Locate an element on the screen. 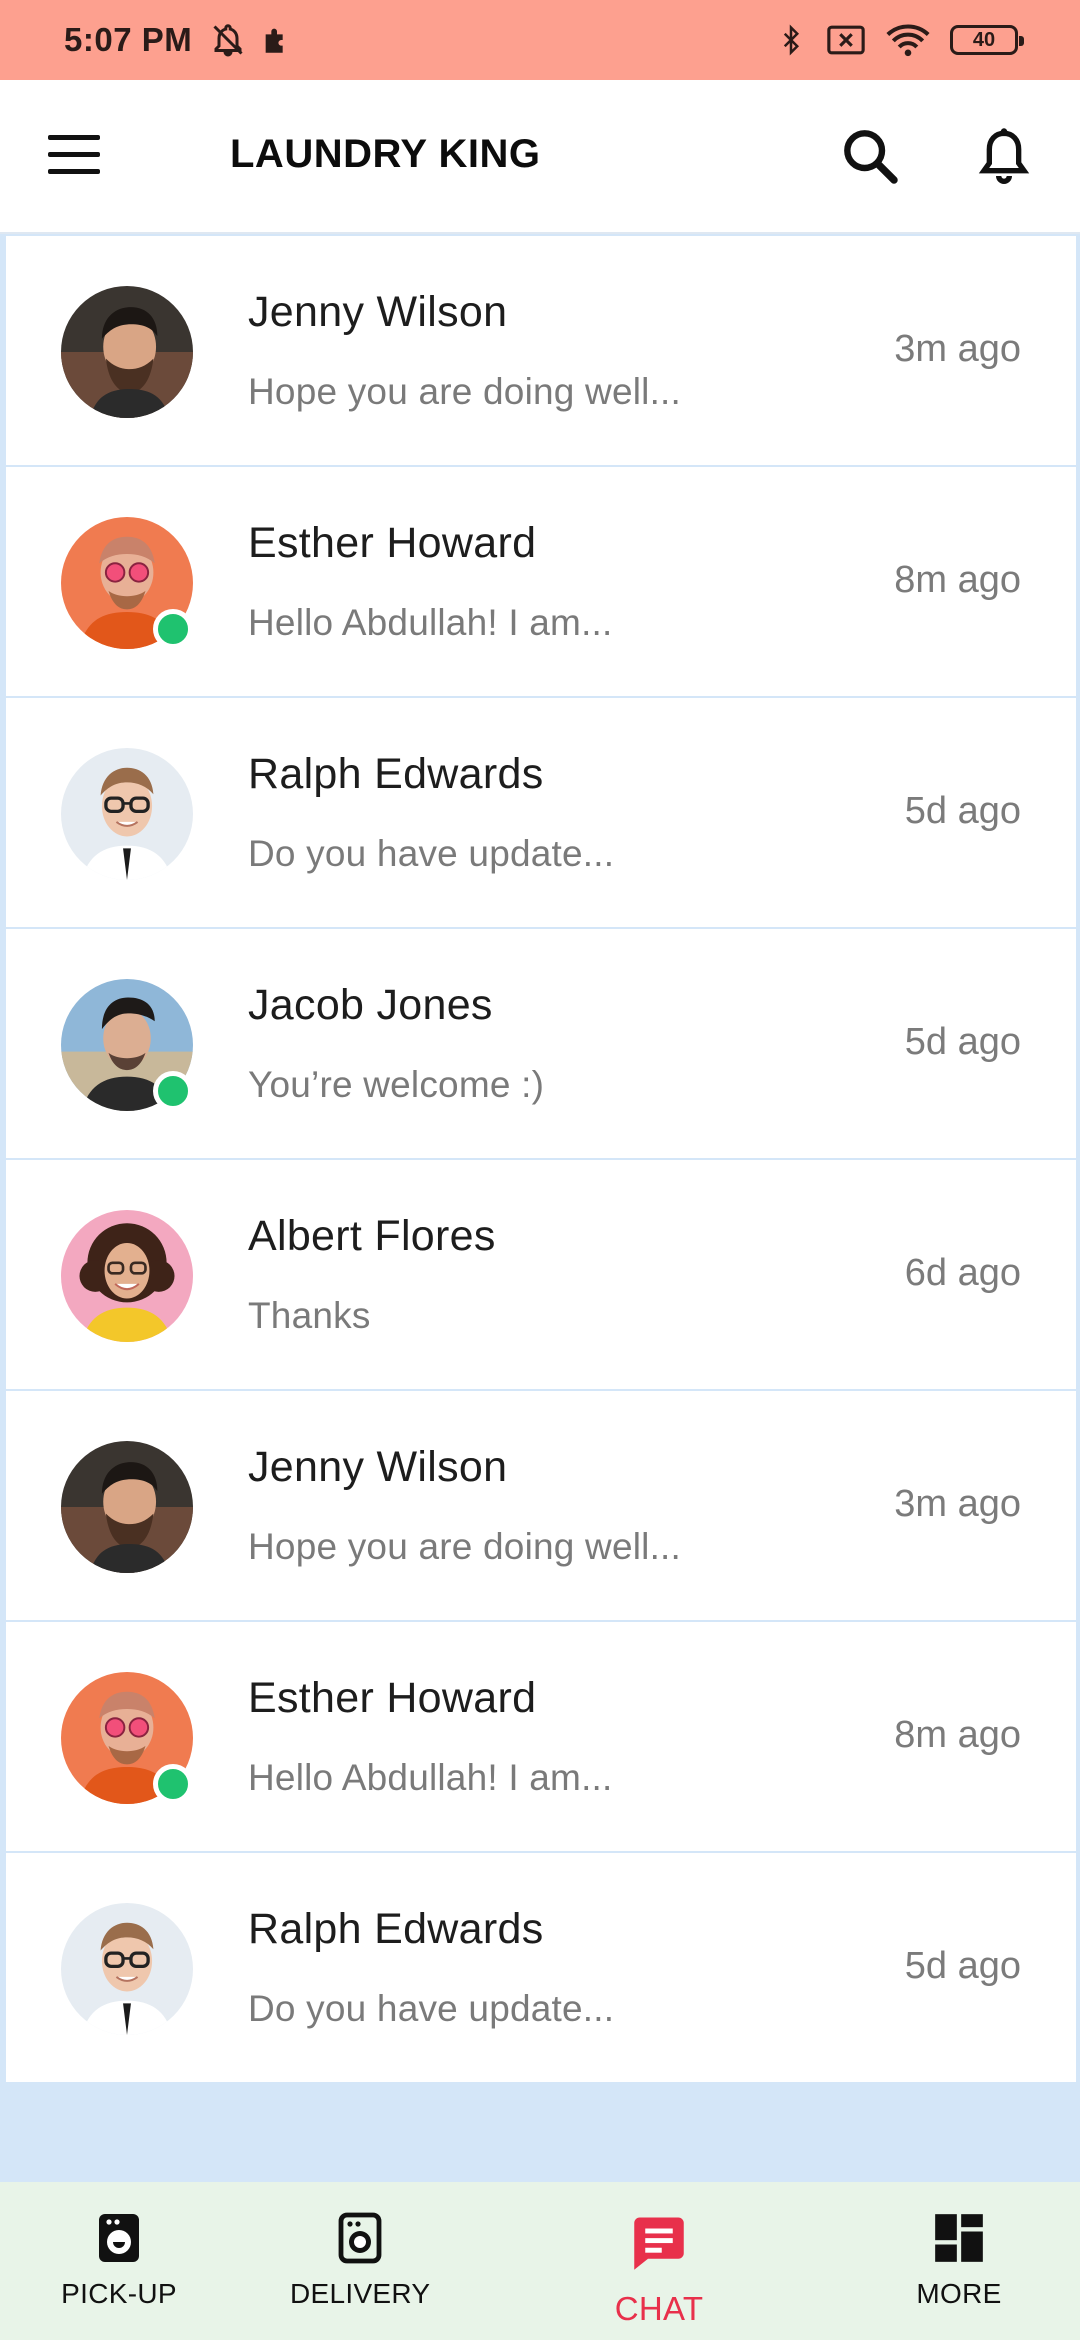 The width and height of the screenshot is (1080, 2340). menu-icon is located at coordinates (78, 159).